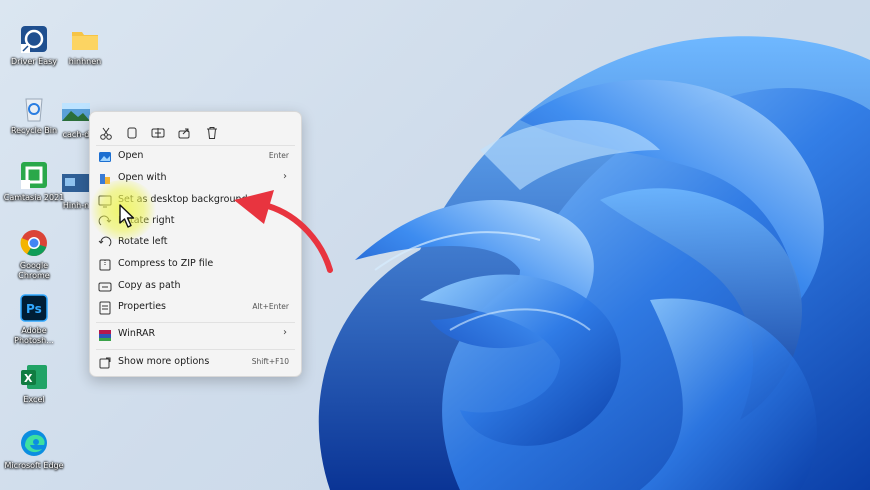 This screenshot has width=870, height=490. Describe the element at coordinates (34, 243) in the screenshot. I see `chrome-icon` at that location.